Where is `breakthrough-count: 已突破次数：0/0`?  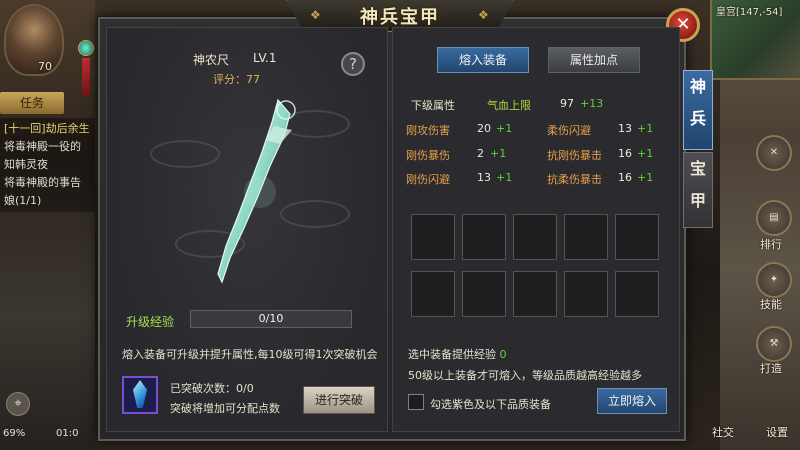 breakthrough-count: 已突破次数：0/0 is located at coordinates (212, 388).